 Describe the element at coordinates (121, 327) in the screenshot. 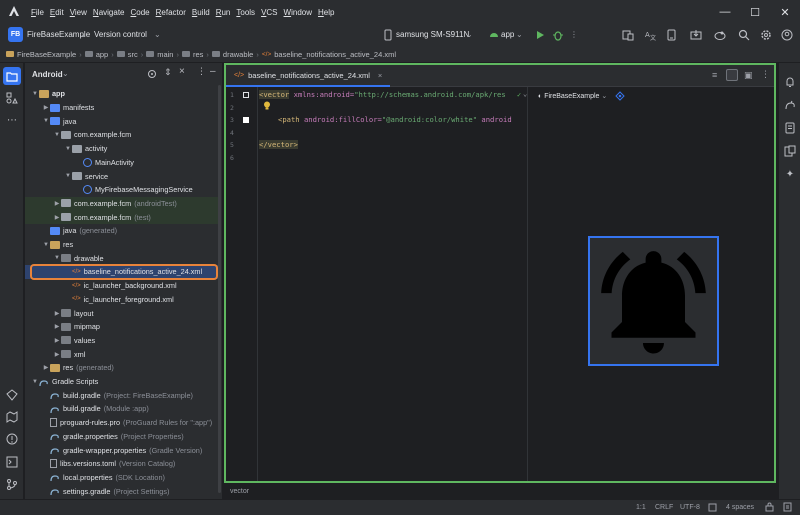

I see `tree-item: ▶ mipmap` at that location.